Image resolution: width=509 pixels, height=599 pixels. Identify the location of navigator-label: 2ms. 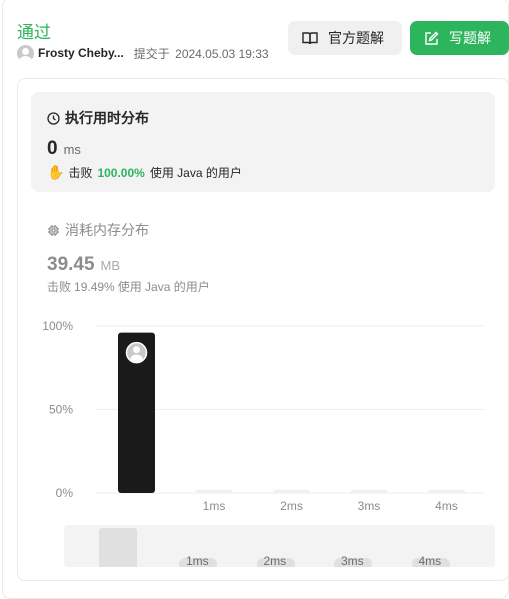
(275, 560).